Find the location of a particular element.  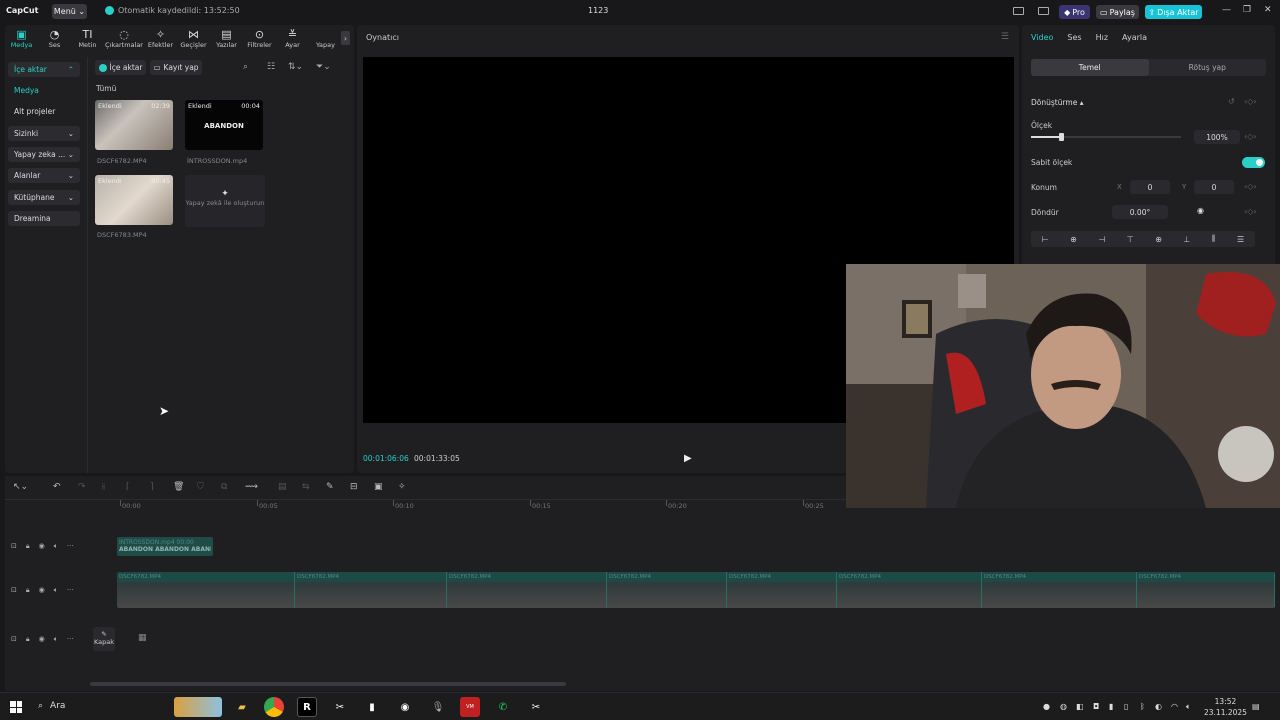

align-top-icon: ⊤ is located at coordinates (1130, 239).